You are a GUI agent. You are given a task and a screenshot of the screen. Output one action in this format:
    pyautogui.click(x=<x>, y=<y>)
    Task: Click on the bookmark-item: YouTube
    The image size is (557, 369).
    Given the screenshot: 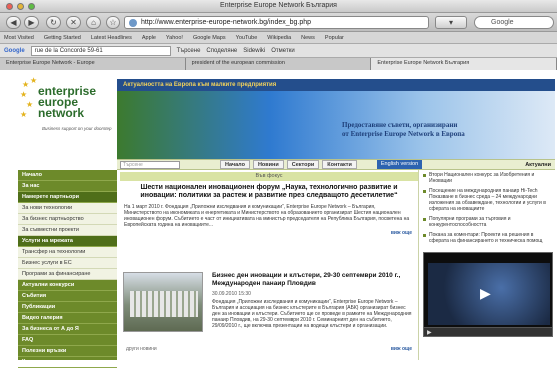 What is the action you would take?
    pyautogui.click(x=247, y=38)
    